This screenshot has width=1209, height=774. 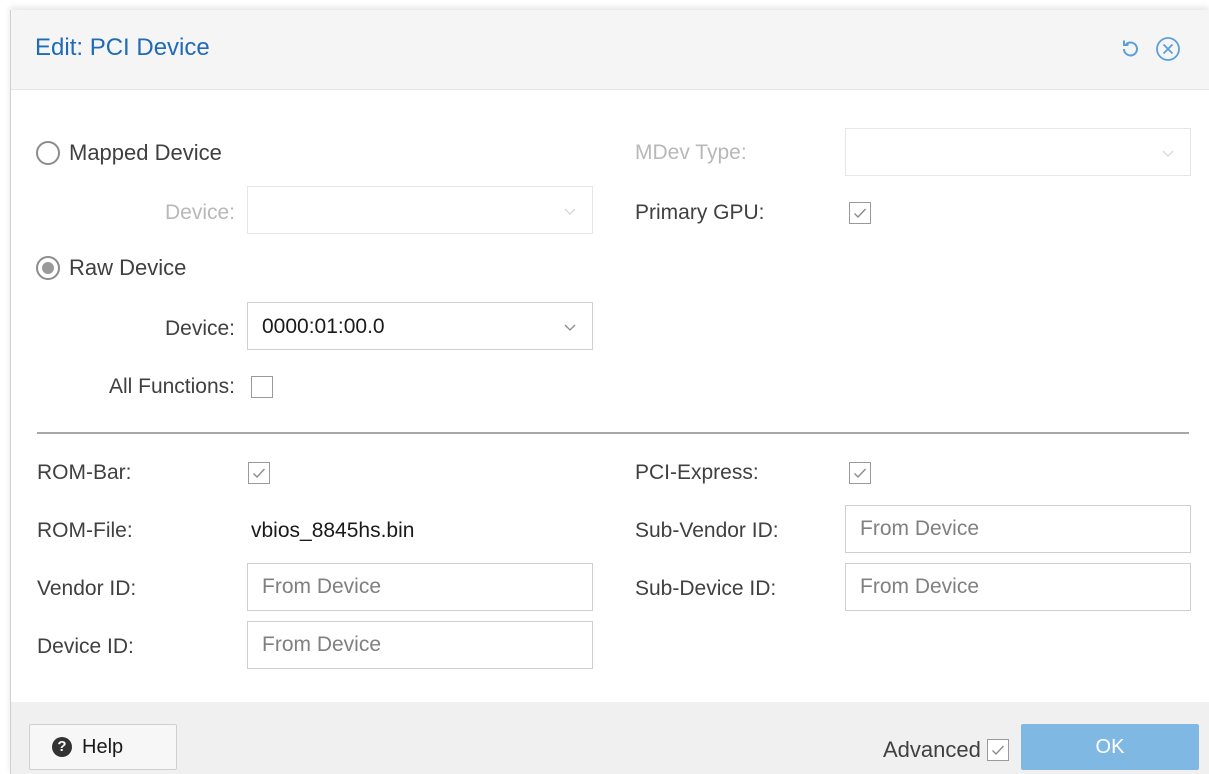 I want to click on advanced-label: Advanced, so click(x=932, y=750).